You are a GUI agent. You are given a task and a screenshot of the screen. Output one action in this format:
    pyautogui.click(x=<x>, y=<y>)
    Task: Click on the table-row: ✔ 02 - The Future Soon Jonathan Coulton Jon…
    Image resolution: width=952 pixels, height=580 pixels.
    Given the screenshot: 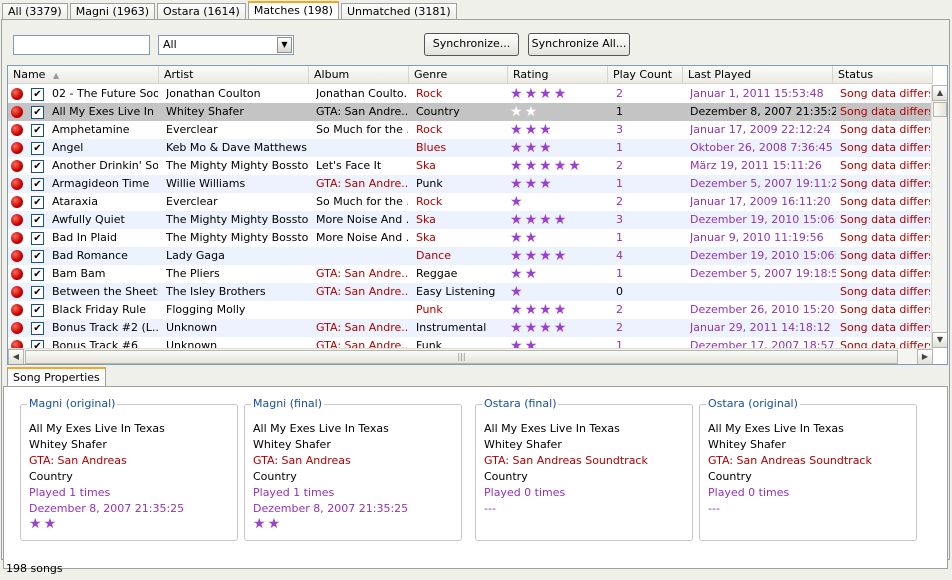 What is the action you would take?
    pyautogui.click(x=470, y=94)
    